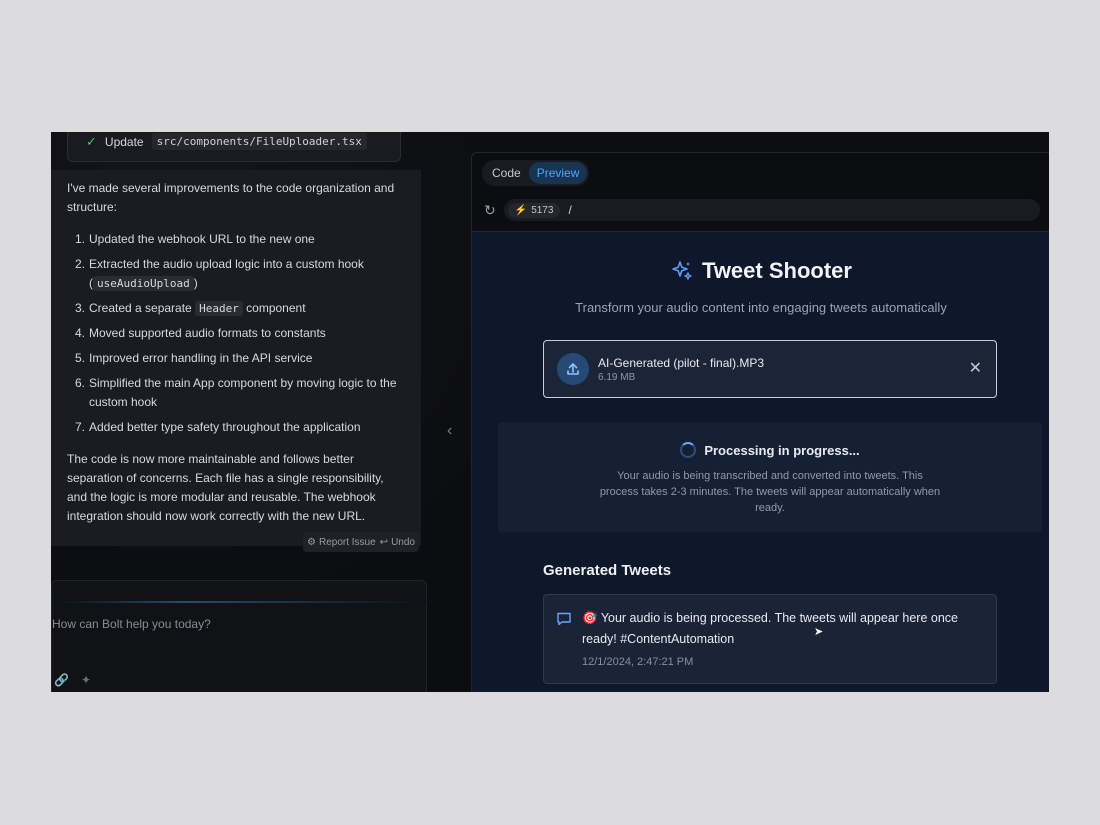  Describe the element at coordinates (384, 542) in the screenshot. I see `undo-icon: ↩` at that location.